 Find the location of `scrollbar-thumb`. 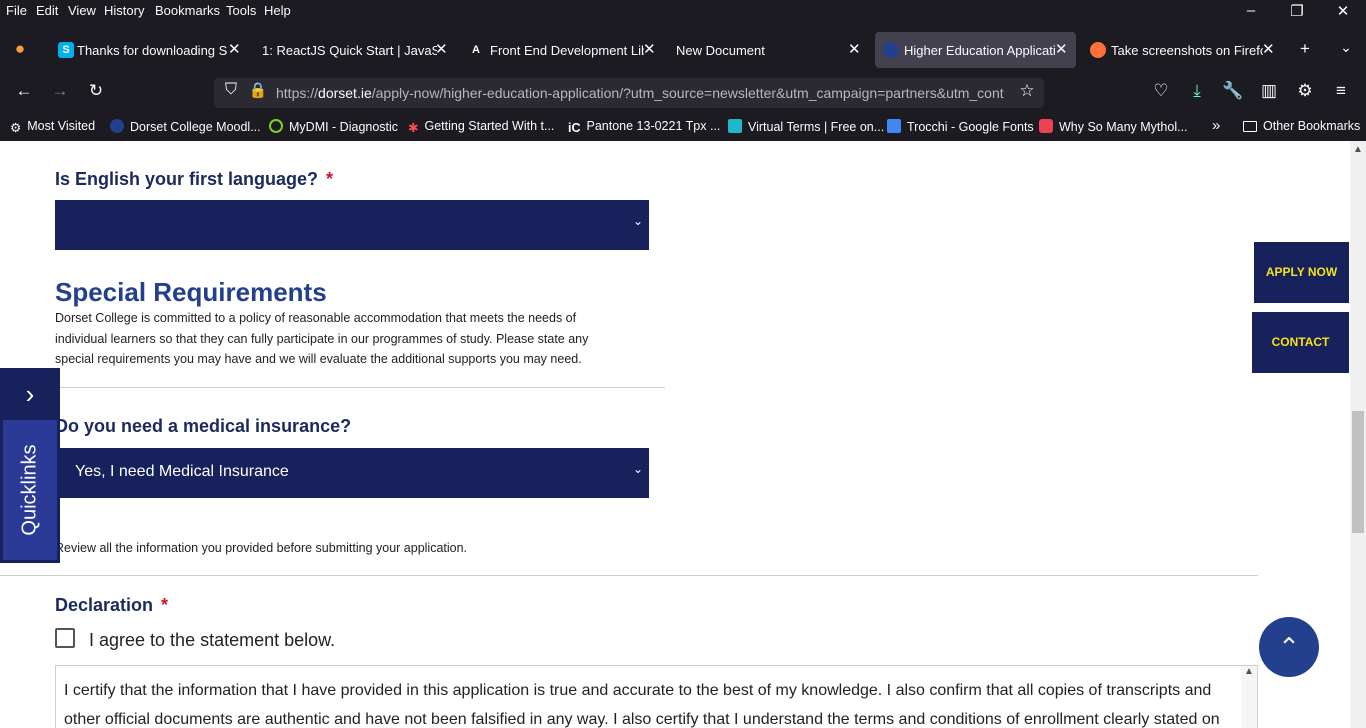

scrollbar-thumb is located at coordinates (1358, 472).